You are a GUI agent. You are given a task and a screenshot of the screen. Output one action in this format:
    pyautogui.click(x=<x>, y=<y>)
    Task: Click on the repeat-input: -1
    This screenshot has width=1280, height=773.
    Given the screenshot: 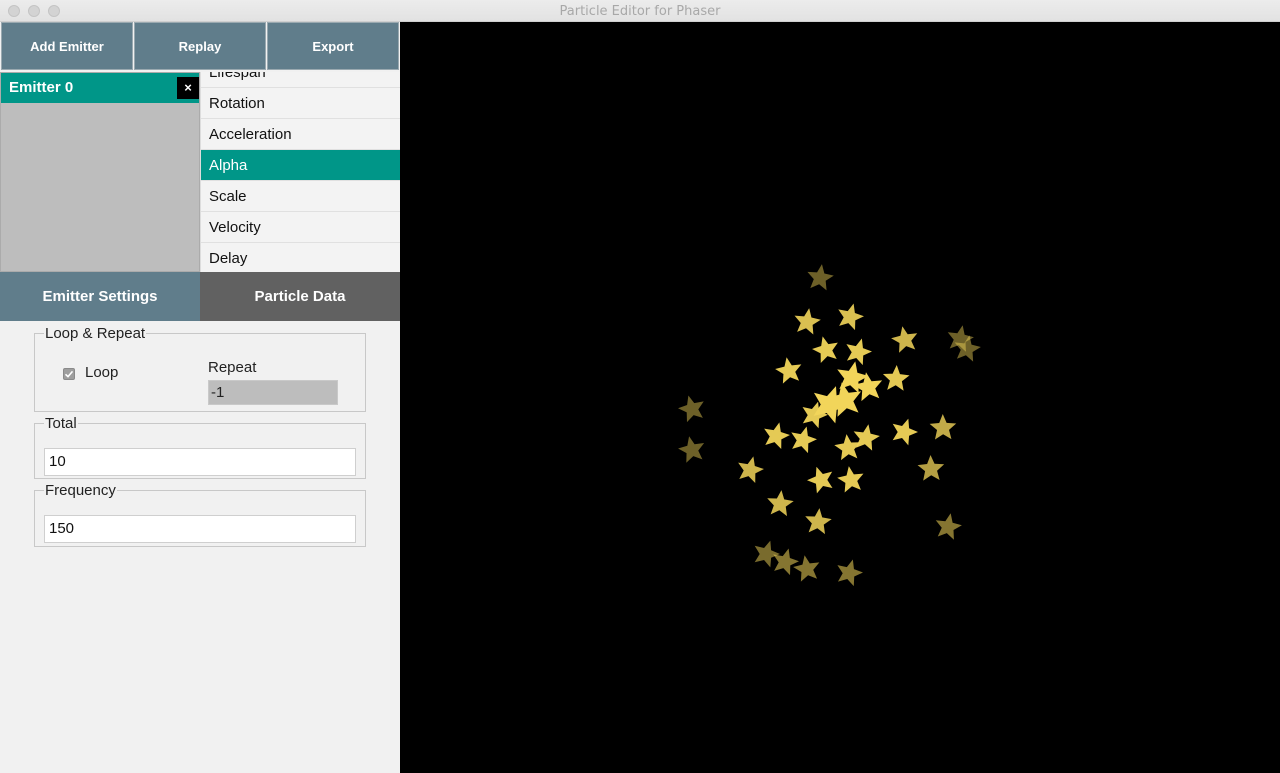 What is the action you would take?
    pyautogui.click(x=273, y=392)
    